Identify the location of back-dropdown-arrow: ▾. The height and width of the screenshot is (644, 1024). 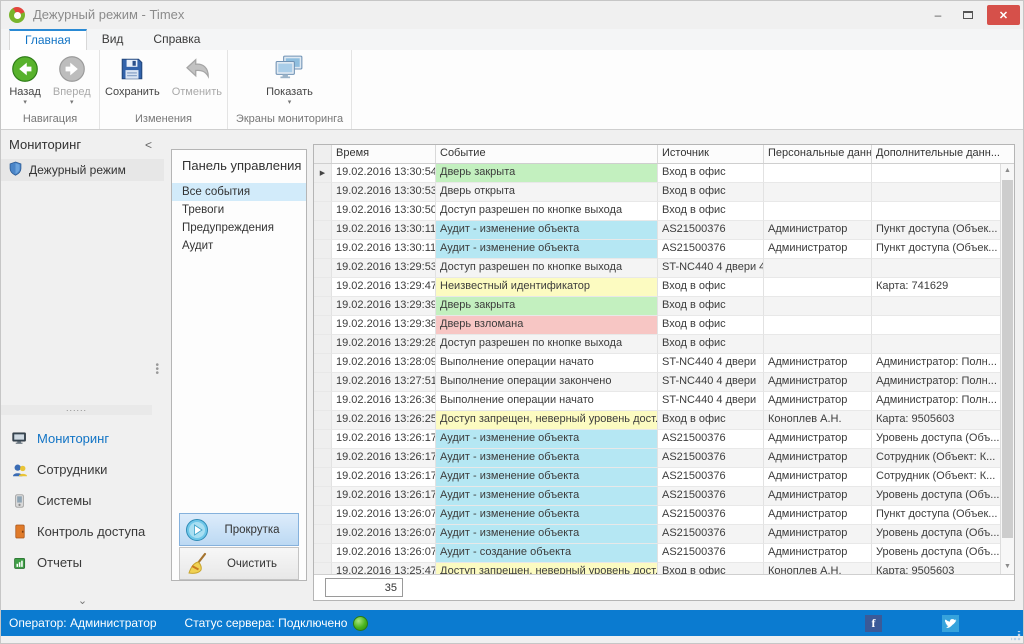
(25, 102).